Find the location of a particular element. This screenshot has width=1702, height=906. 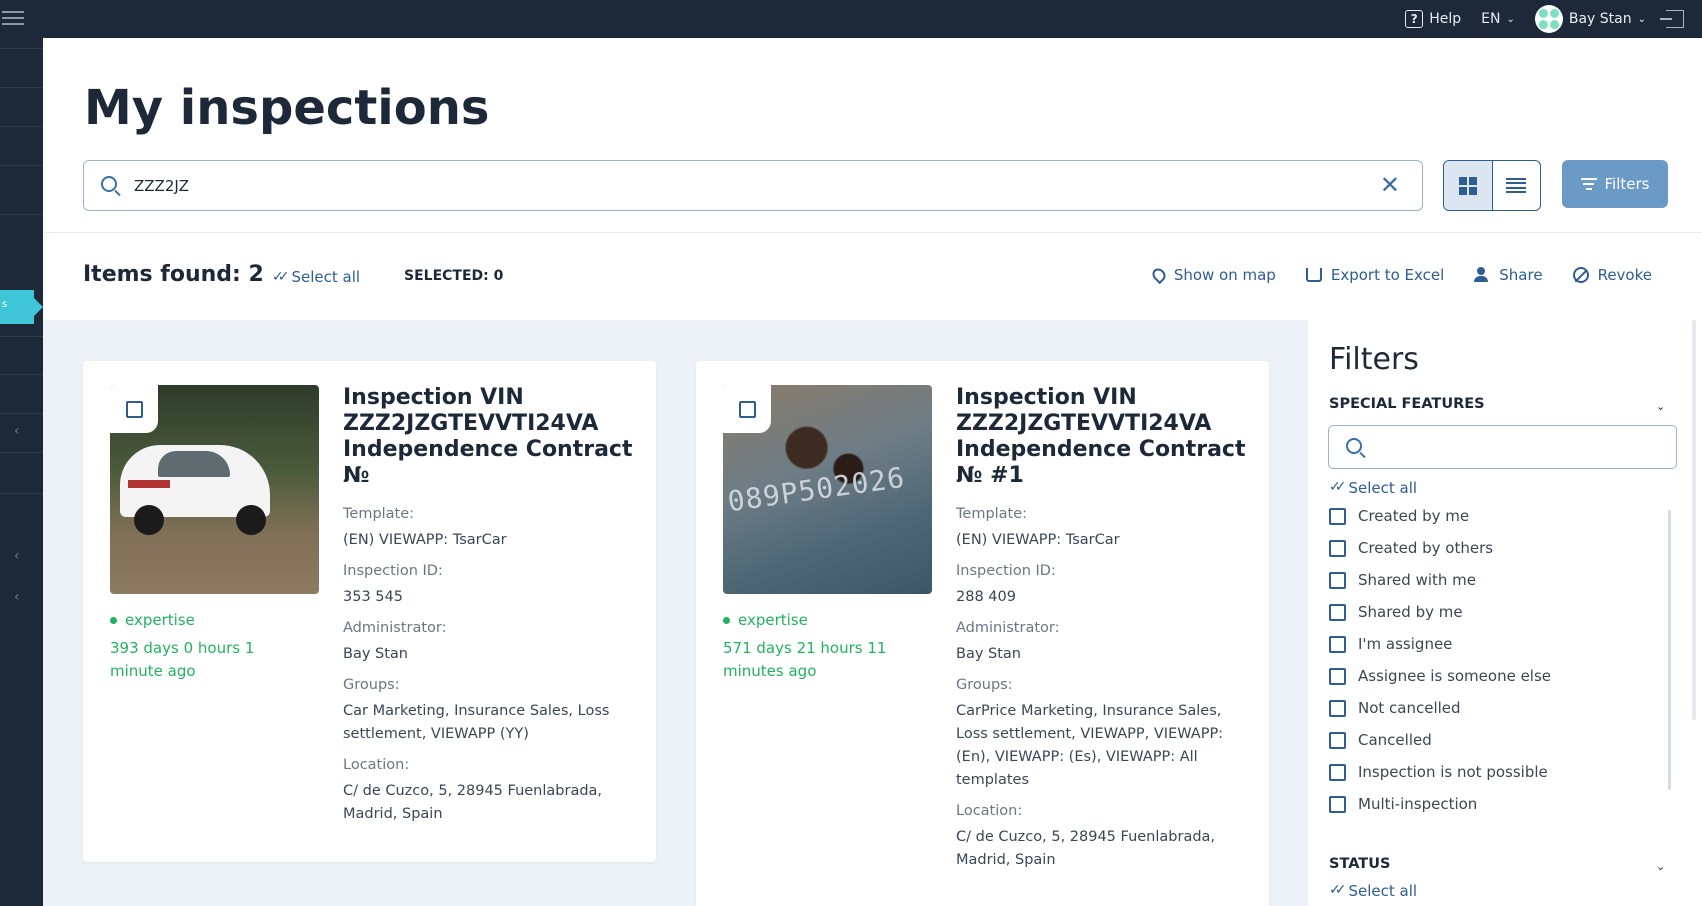

status-select-all: ✓✓ Select all is located at coordinates (1373, 891).